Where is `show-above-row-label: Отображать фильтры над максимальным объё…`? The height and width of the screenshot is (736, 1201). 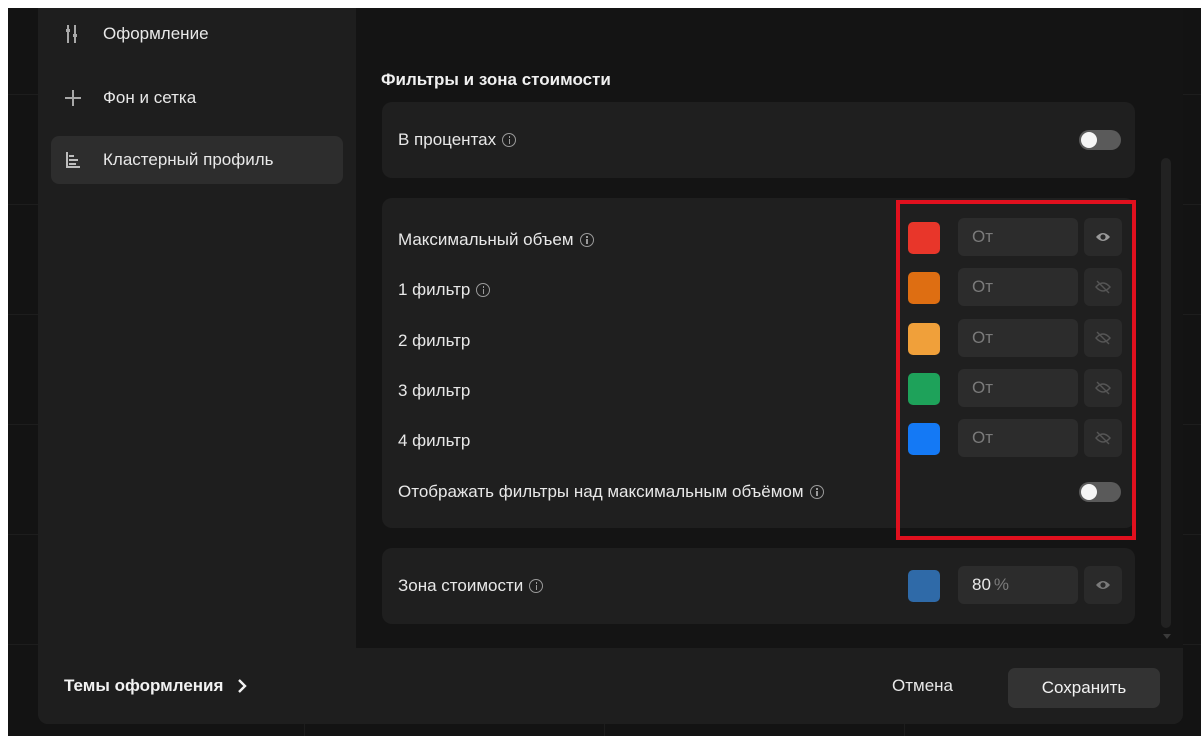
show-above-row-label: Отображать фильтры над максимальным объё… is located at coordinates (611, 492).